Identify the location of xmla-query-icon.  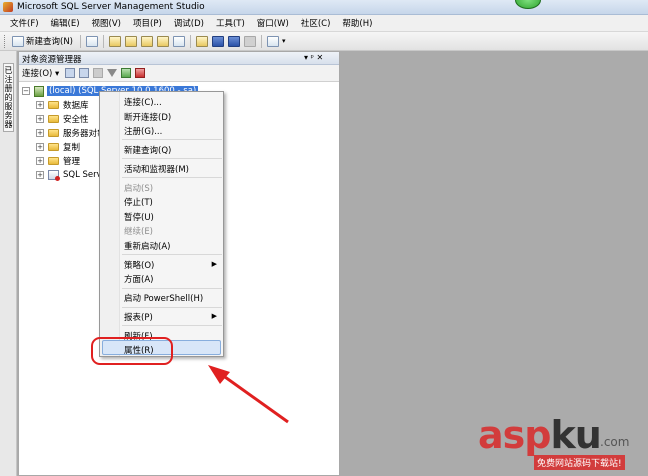
(163, 41).